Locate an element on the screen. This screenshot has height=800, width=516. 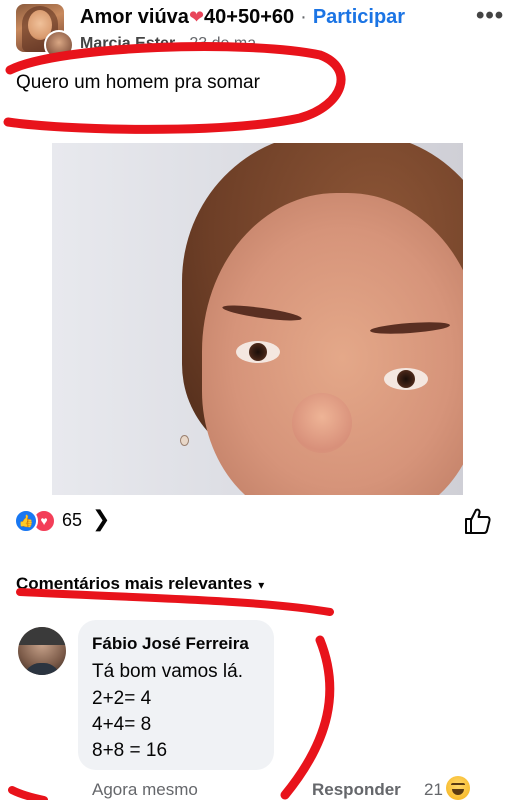
commenter-avatar is located at coordinates (42, 651).